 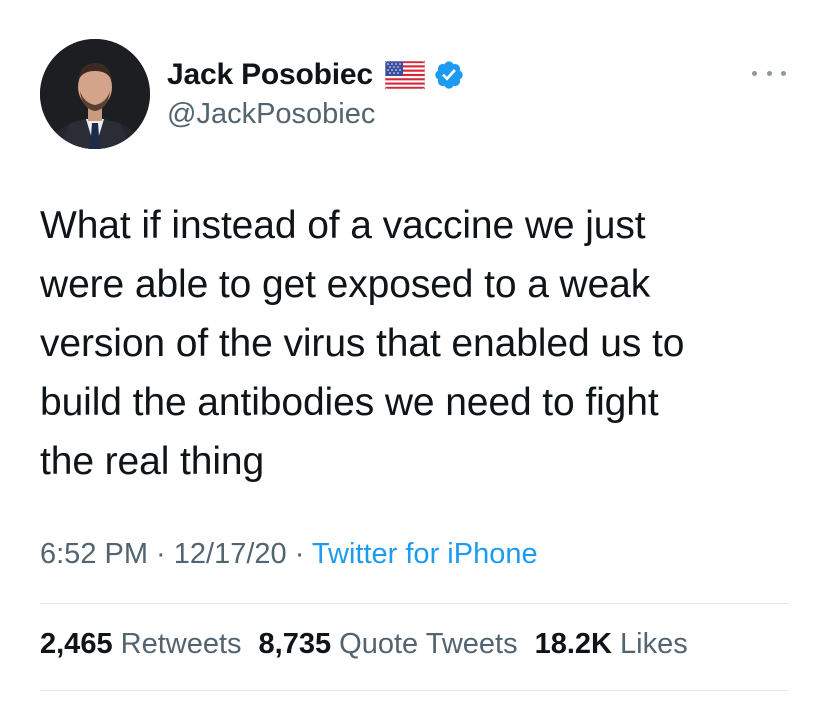 What do you see at coordinates (270, 75) in the screenshot?
I see `display-name: Jack Posobiec` at bounding box center [270, 75].